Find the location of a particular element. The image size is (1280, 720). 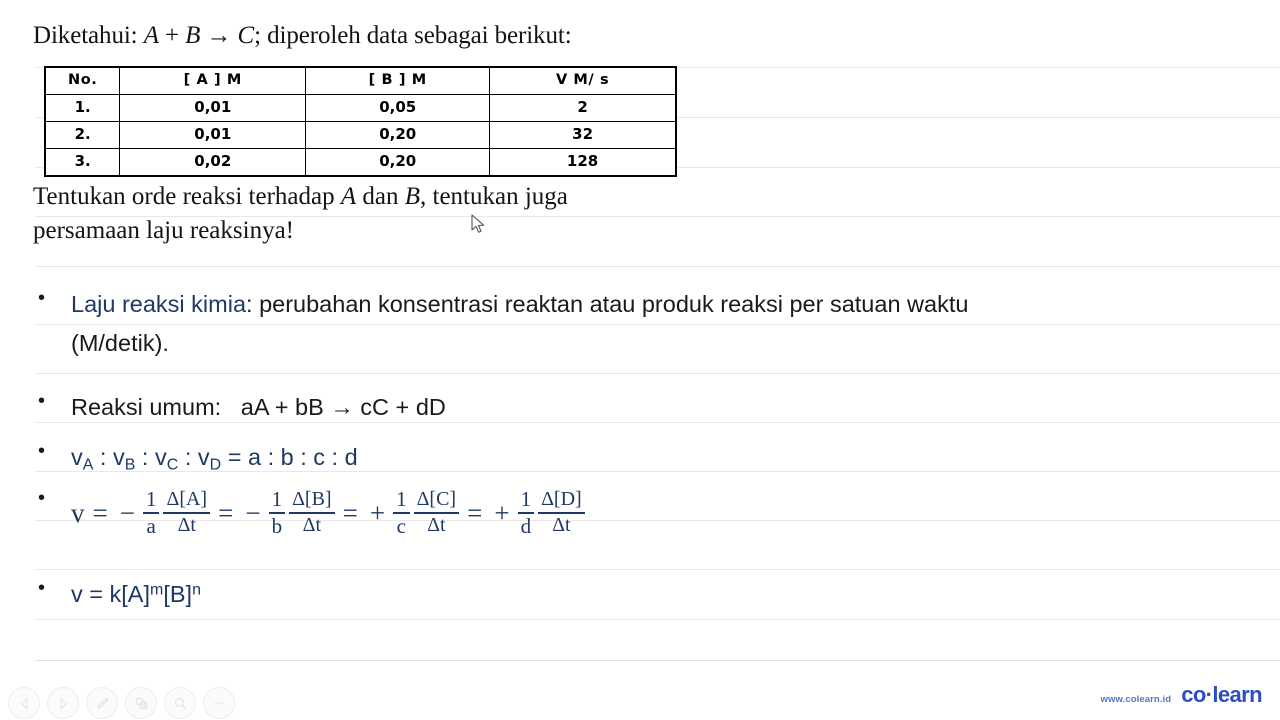

table-cell: 2. is located at coordinates (82, 135).